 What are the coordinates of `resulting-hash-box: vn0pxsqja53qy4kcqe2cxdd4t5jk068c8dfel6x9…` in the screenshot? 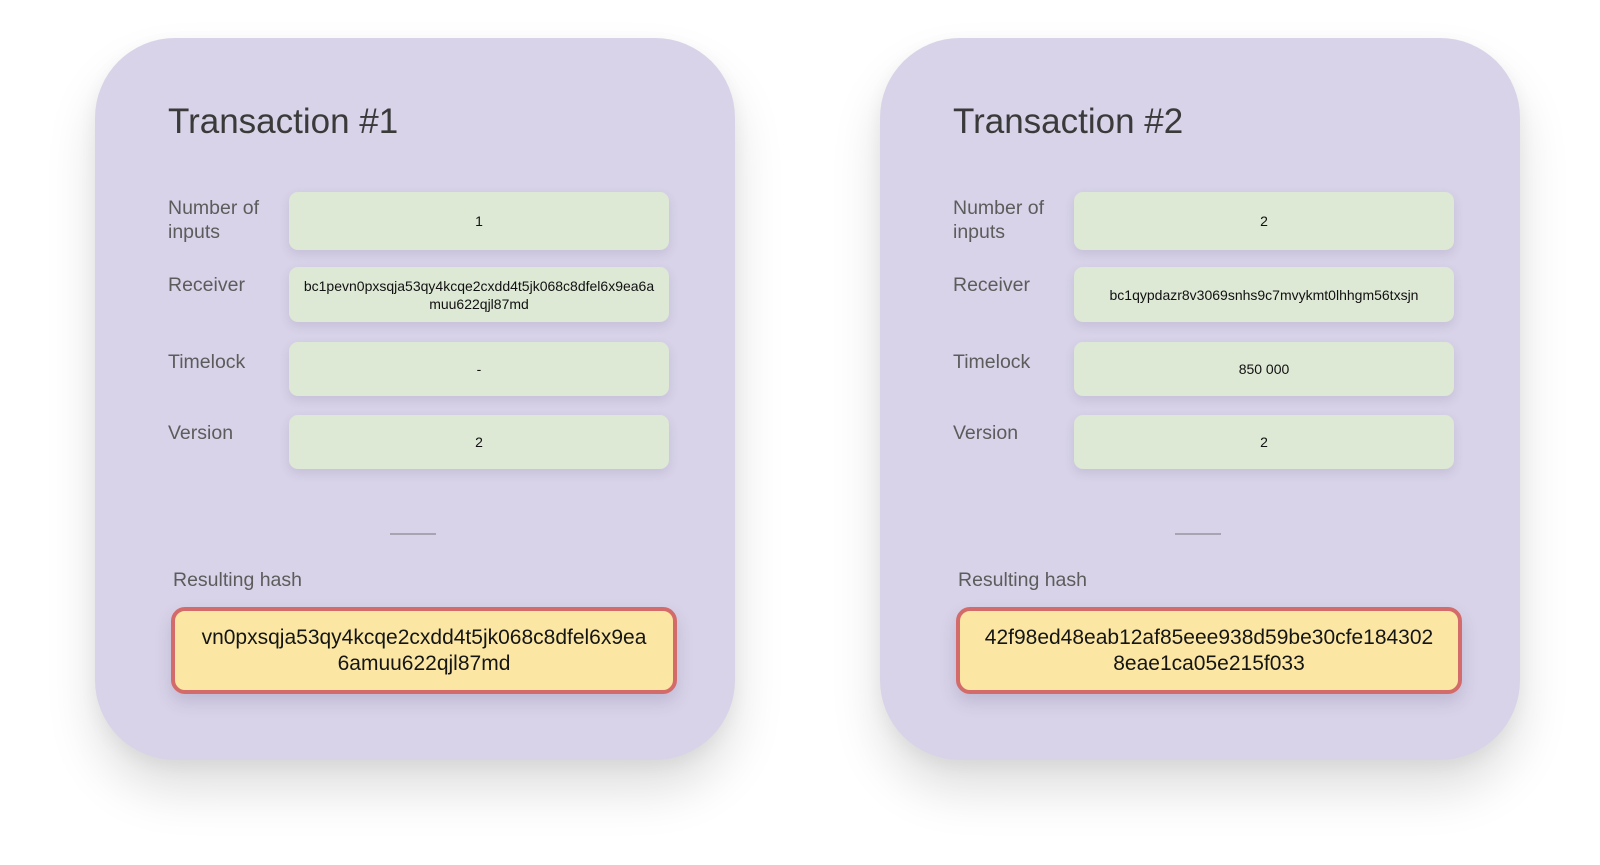 It's located at (424, 650).